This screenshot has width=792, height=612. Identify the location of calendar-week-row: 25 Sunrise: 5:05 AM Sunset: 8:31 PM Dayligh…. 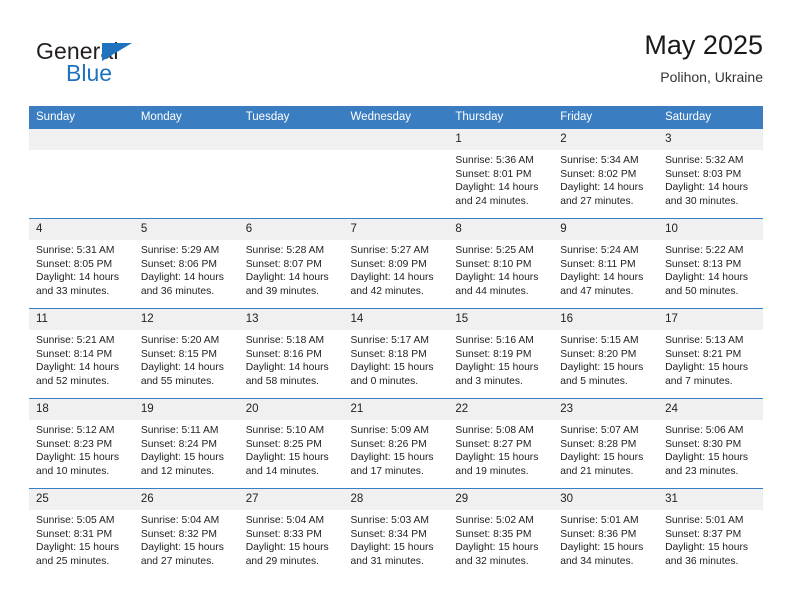
(396, 533).